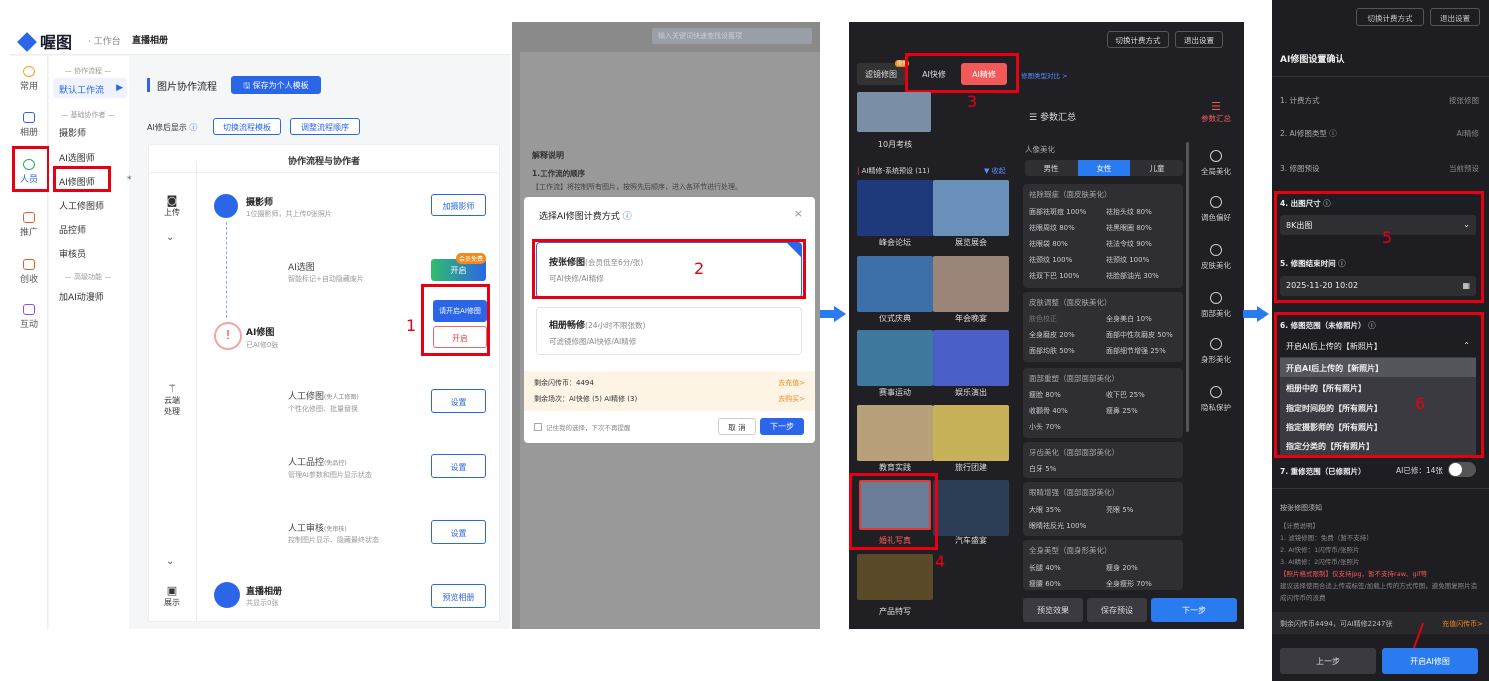 Image resolution: width=1489 pixels, height=681 pixels. Describe the element at coordinates (1216, 257) in the screenshot. I see `side-skin: 皮肤美化` at that location.